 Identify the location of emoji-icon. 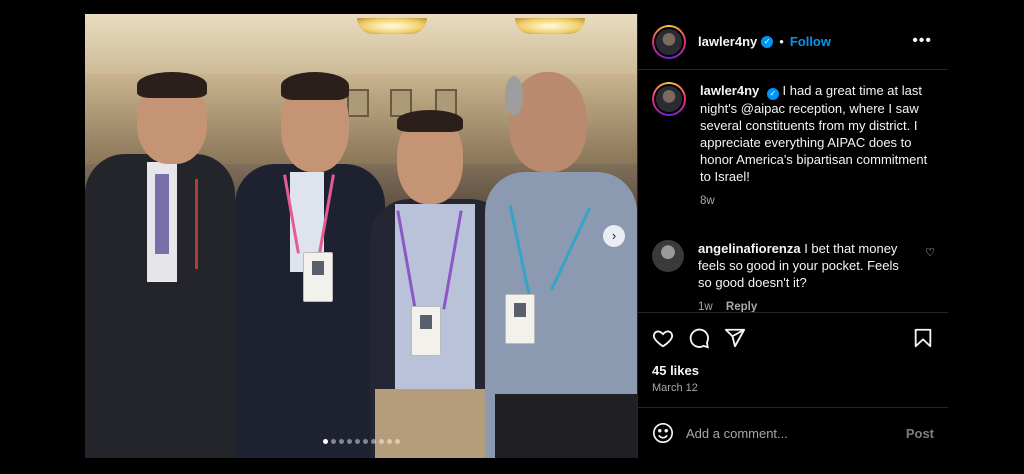
(663, 433).